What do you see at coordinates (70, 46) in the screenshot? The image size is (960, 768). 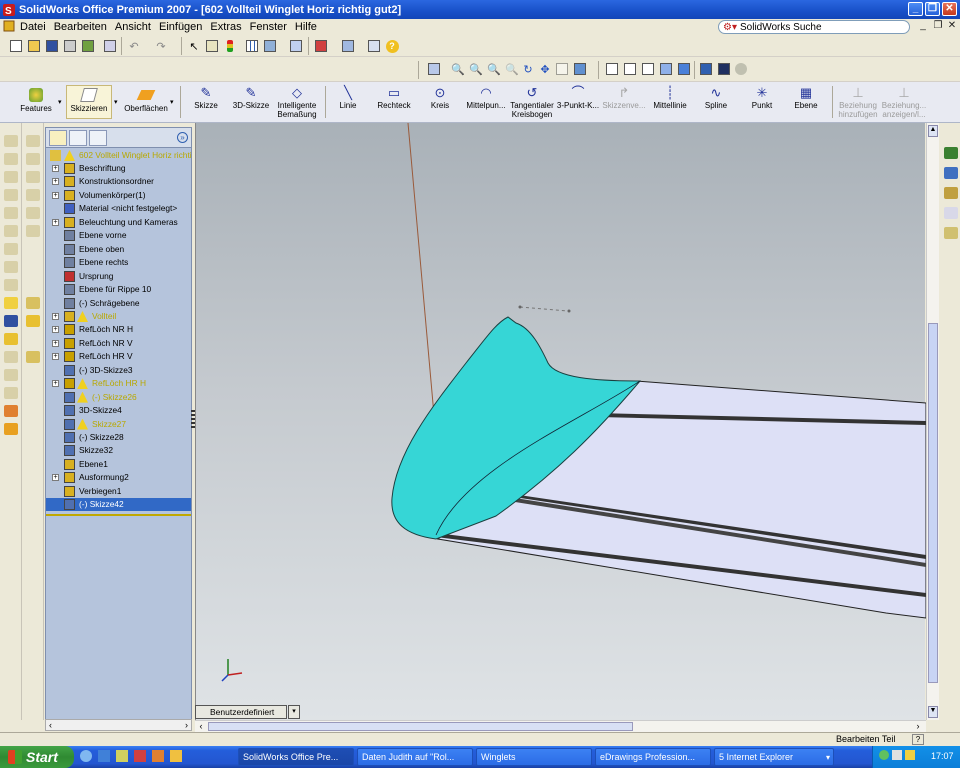 I see `print-icon` at bounding box center [70, 46].